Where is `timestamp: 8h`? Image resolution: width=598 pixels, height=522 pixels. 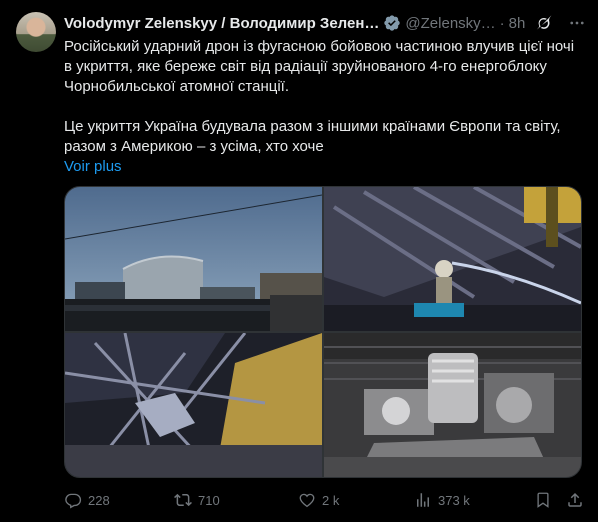 timestamp: 8h is located at coordinates (517, 23).